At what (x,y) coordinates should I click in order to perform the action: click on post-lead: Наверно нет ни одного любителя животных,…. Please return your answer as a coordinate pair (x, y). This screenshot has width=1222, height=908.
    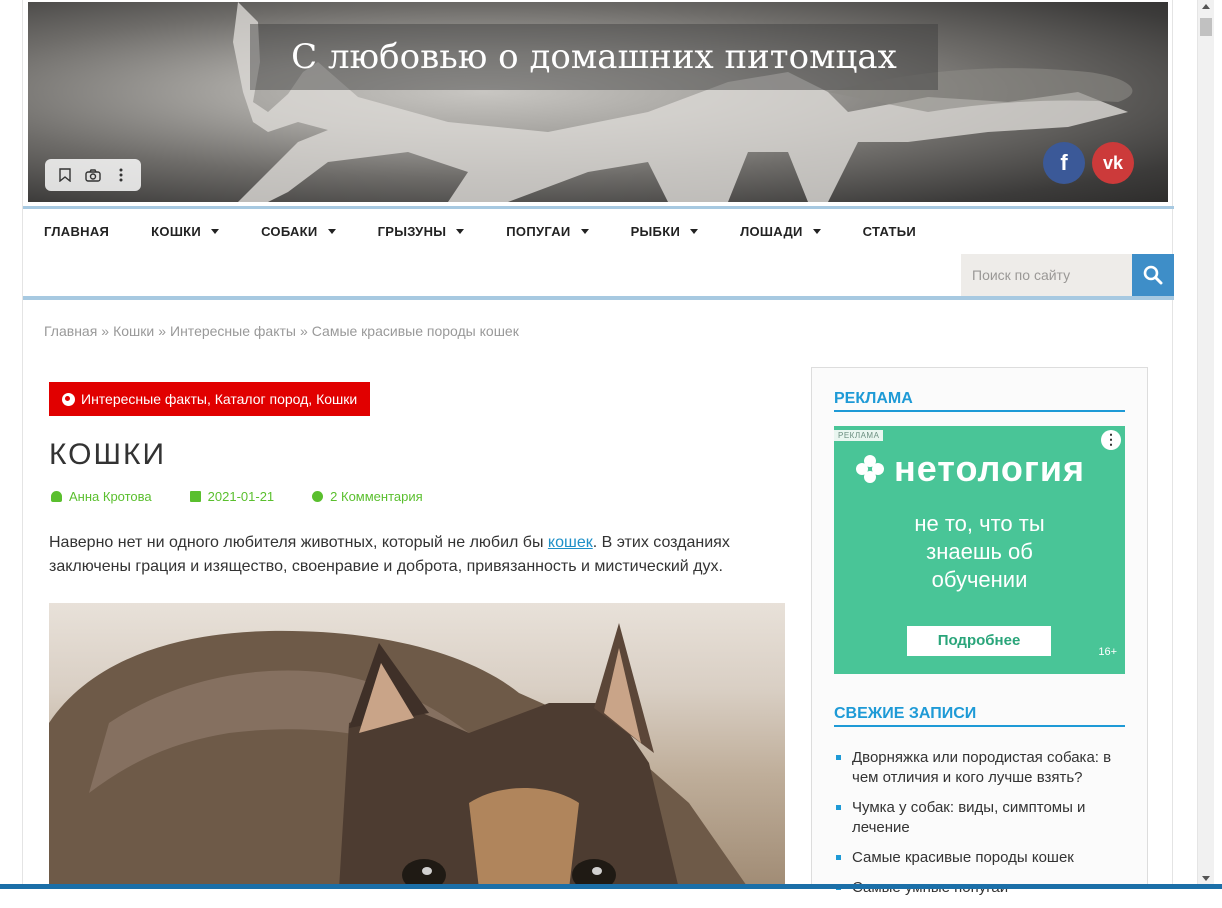
    Looking at the image, I should click on (389, 554).